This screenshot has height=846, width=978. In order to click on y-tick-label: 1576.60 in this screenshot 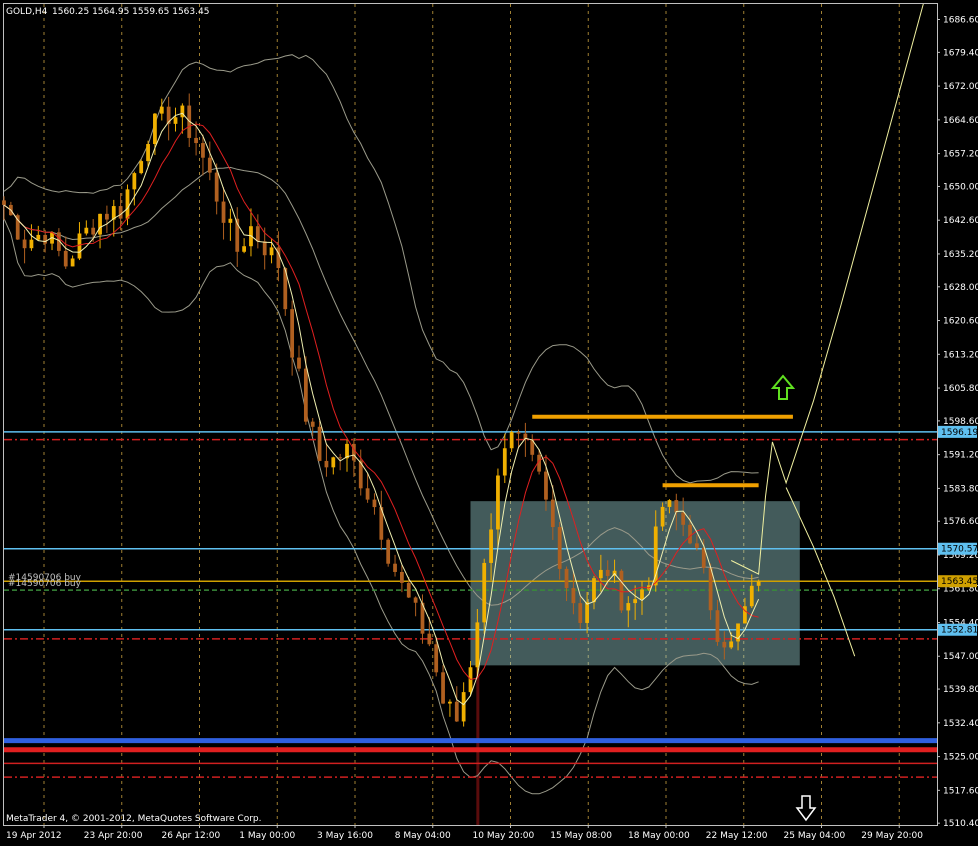, I will do `click(960, 522)`.